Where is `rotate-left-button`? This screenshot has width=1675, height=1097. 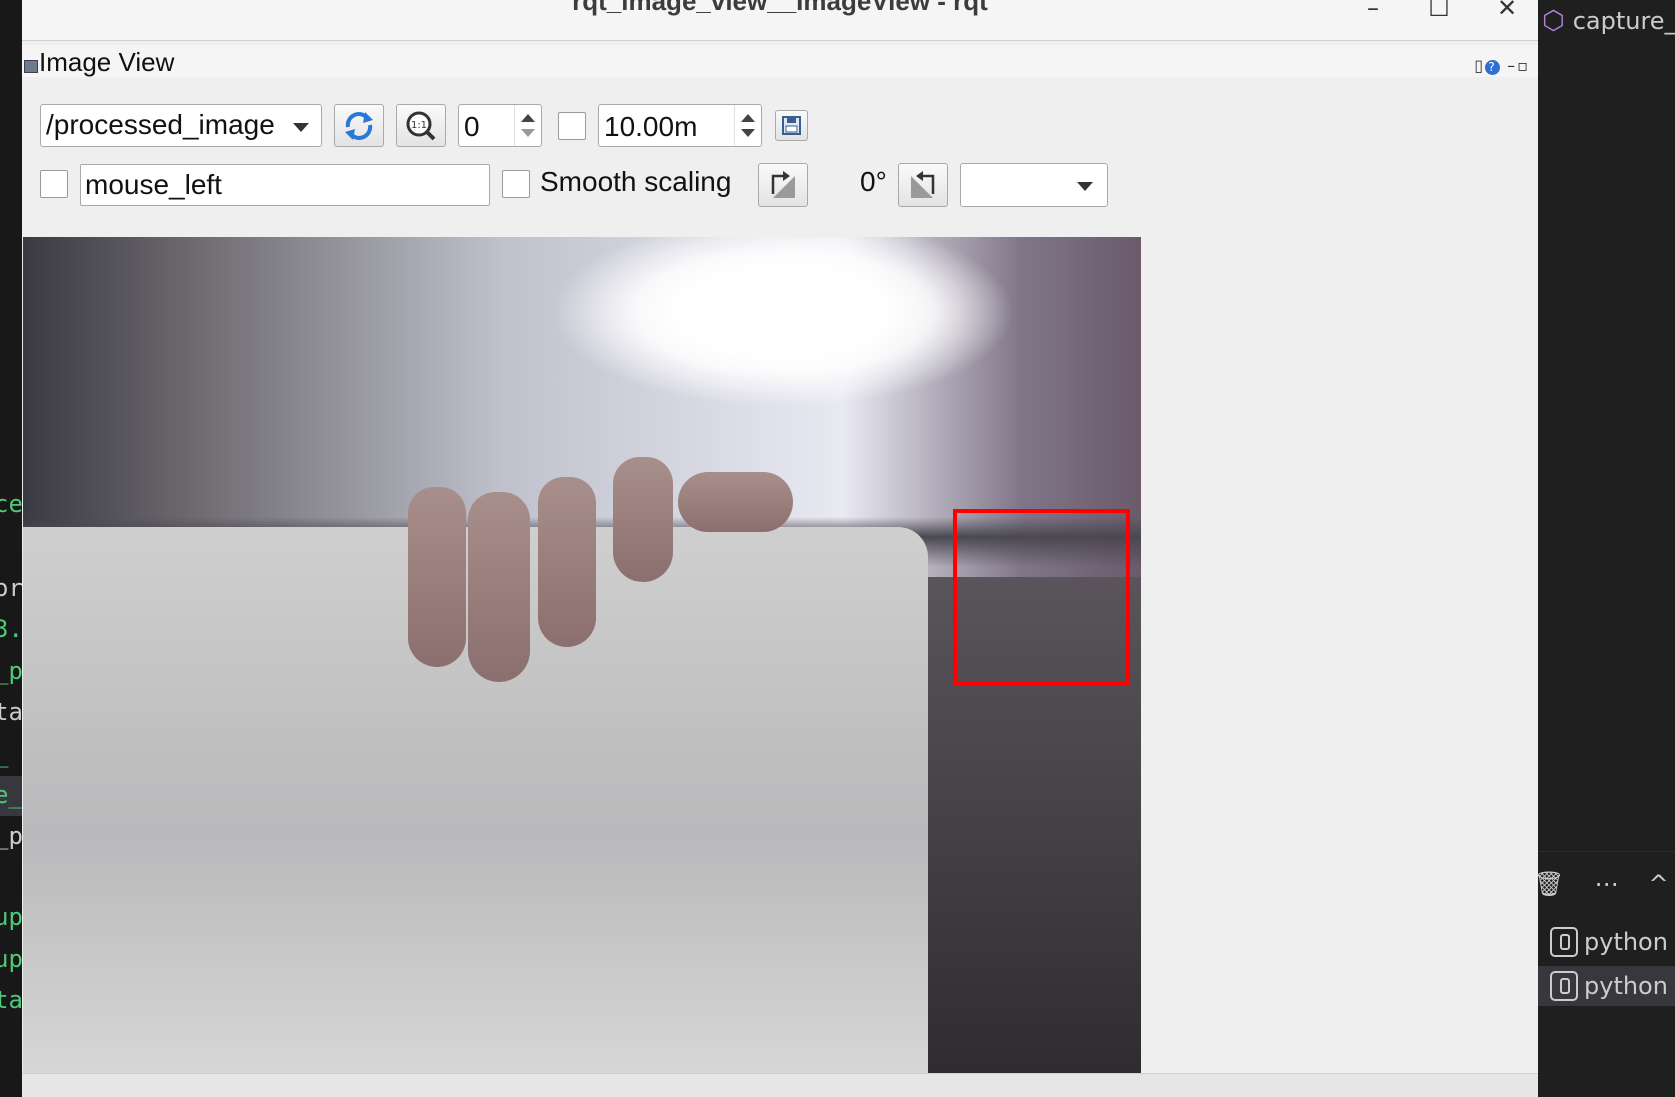
rotate-left-button is located at coordinates (783, 185).